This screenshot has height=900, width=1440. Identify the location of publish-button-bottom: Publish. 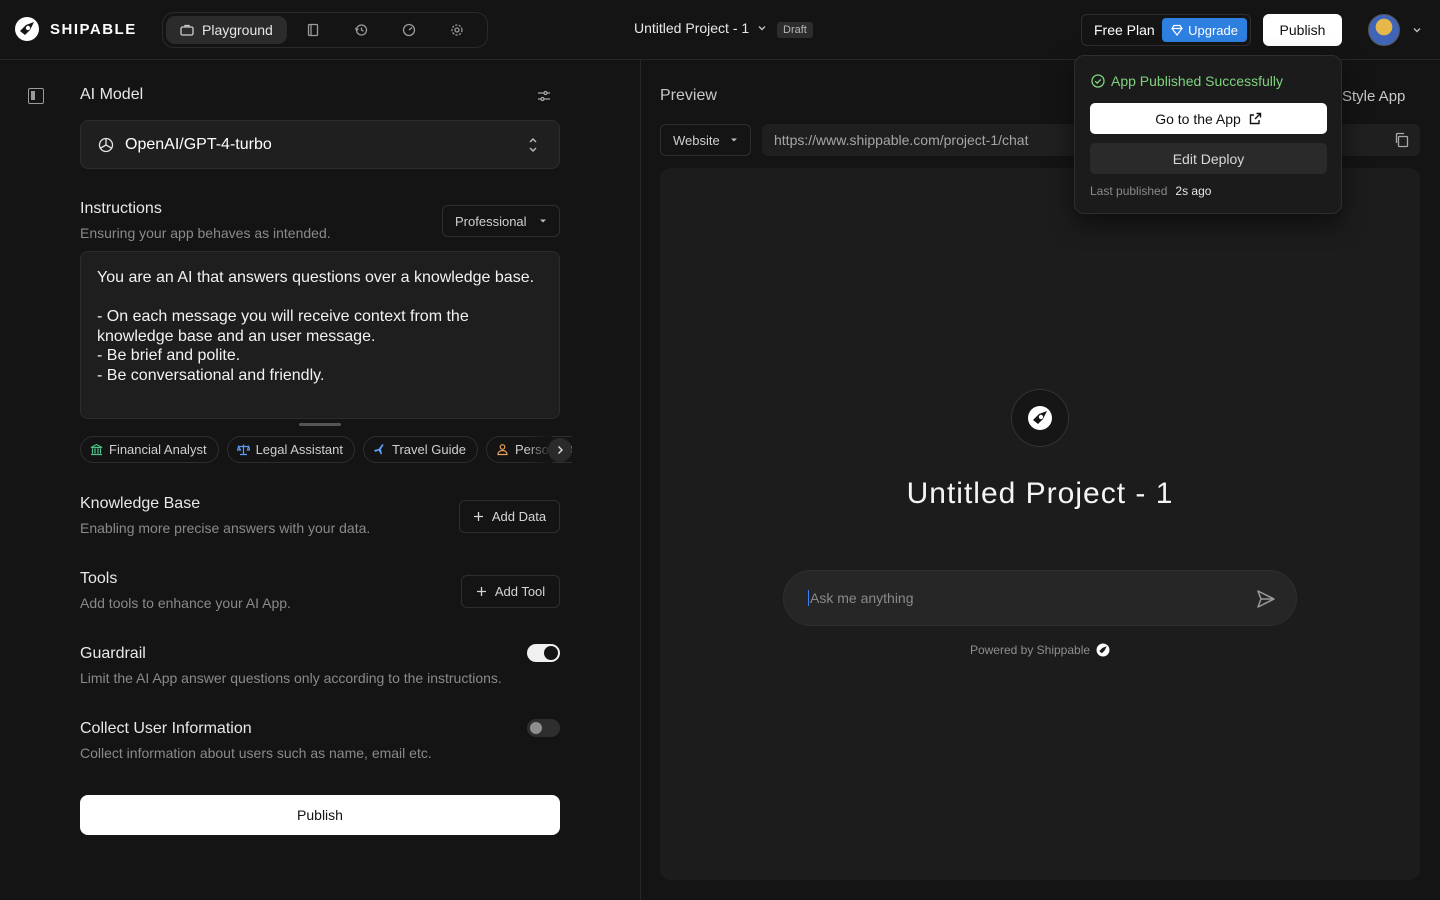
(320, 815).